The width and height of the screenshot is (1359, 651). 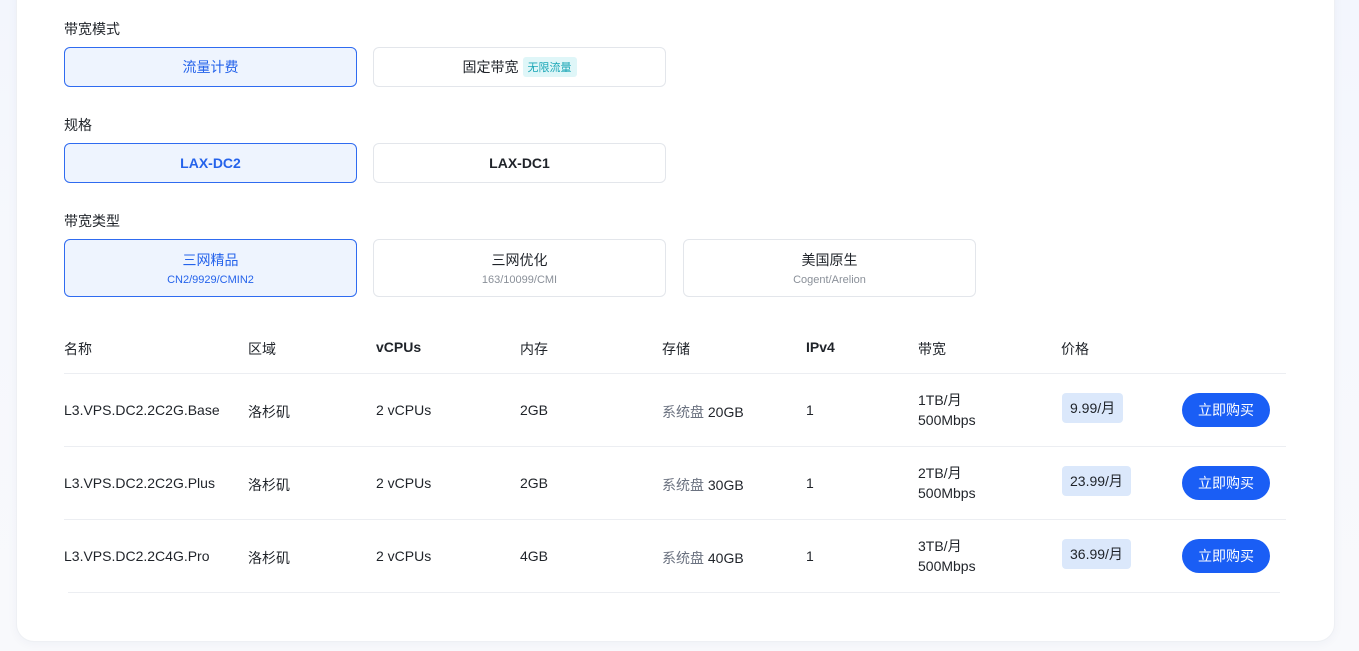 I want to click on bandwidth-mode-option-traffic: 流量计费, so click(x=210, y=67).